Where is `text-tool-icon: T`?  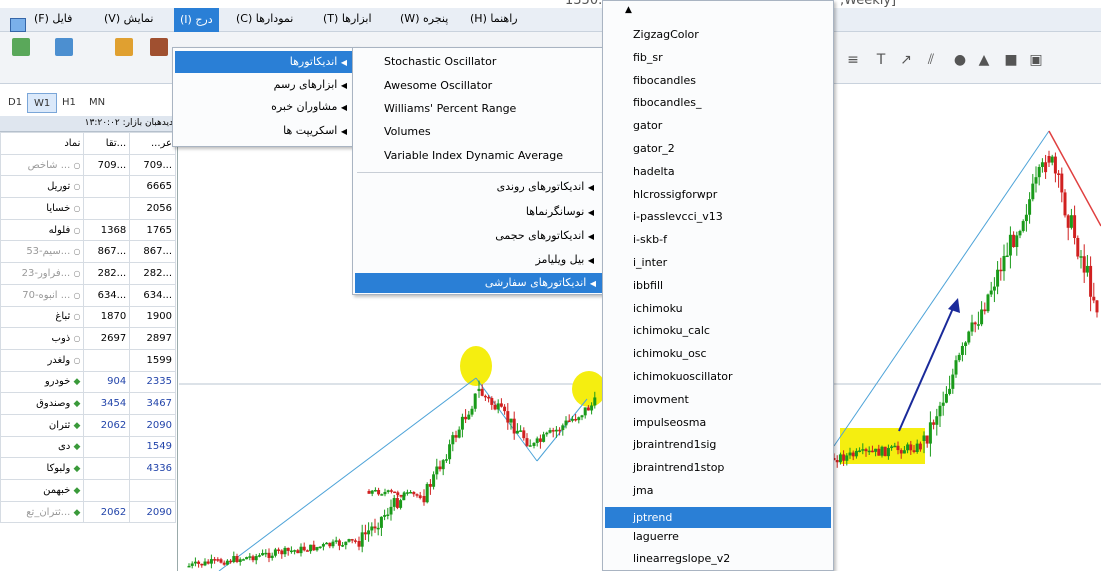
text-tool-icon: T is located at coordinates (881, 60).